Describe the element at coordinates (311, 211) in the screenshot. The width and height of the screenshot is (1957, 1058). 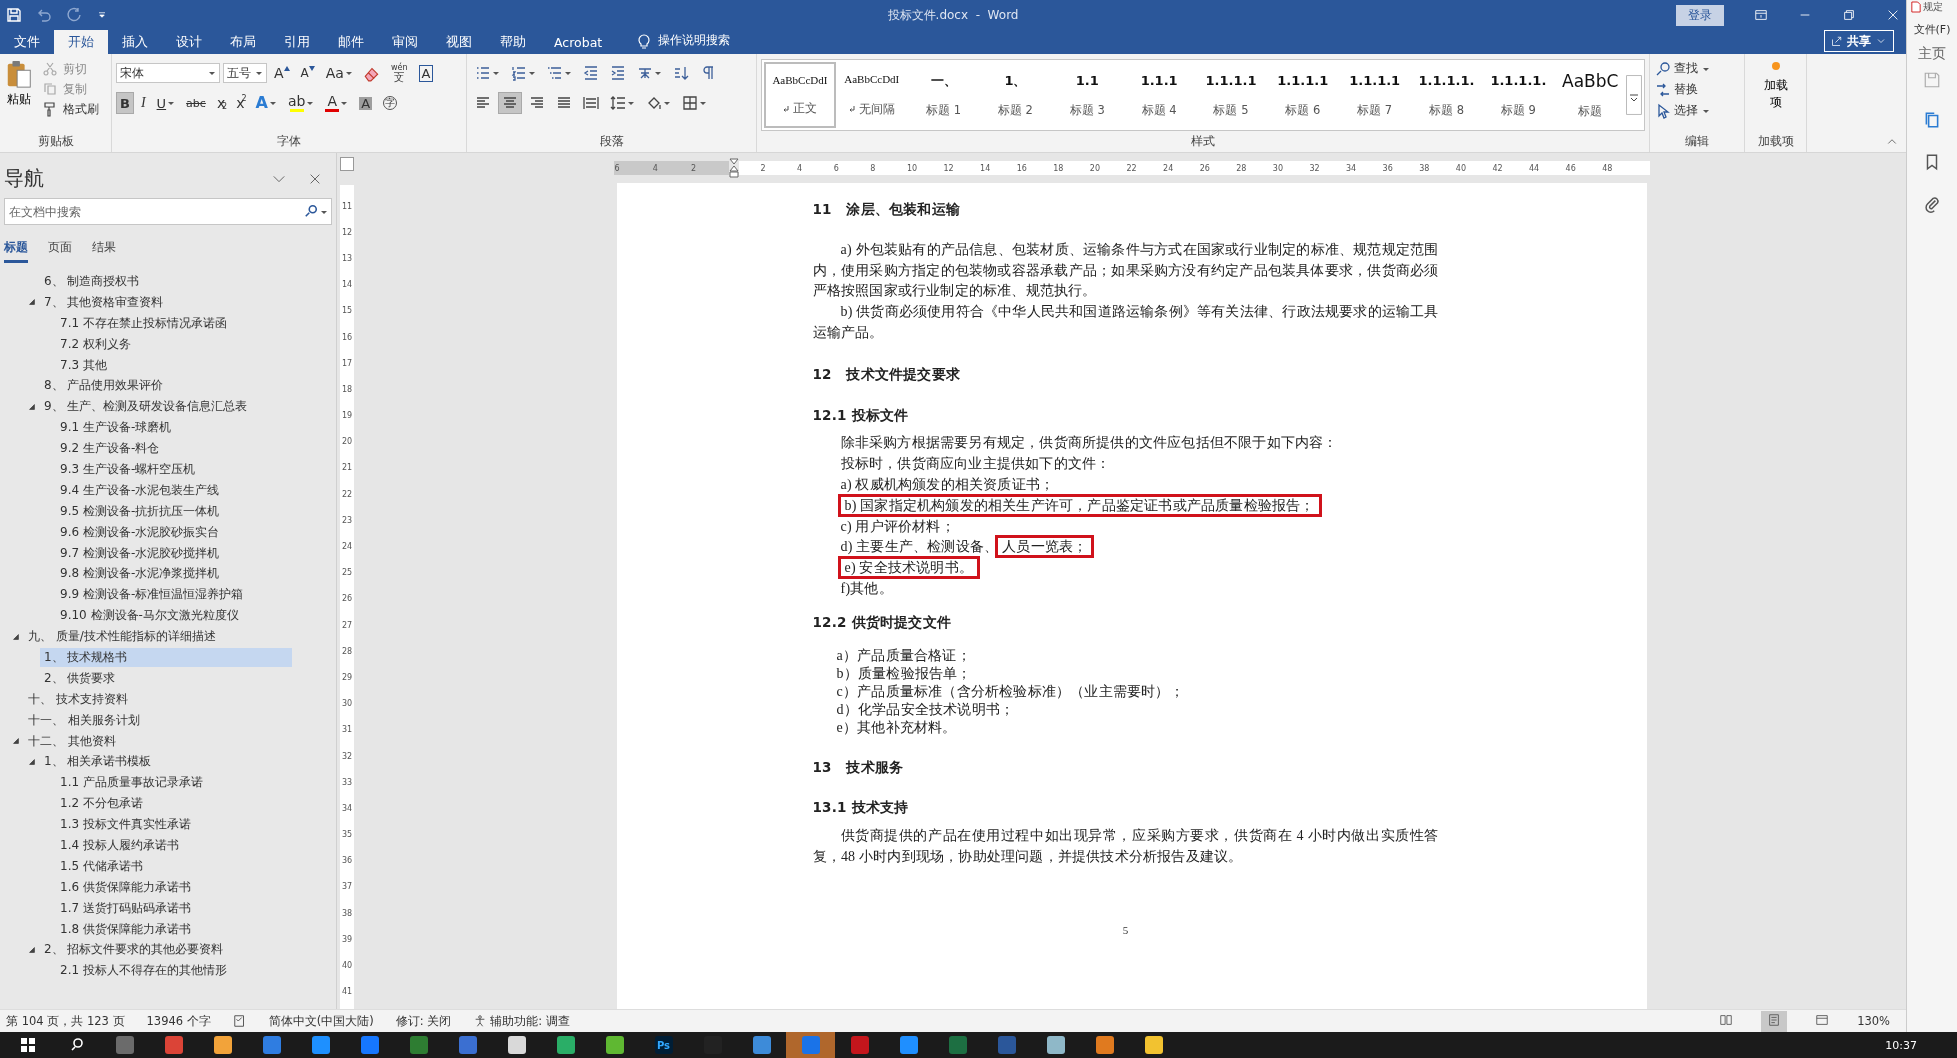
I see `search-icon` at that location.